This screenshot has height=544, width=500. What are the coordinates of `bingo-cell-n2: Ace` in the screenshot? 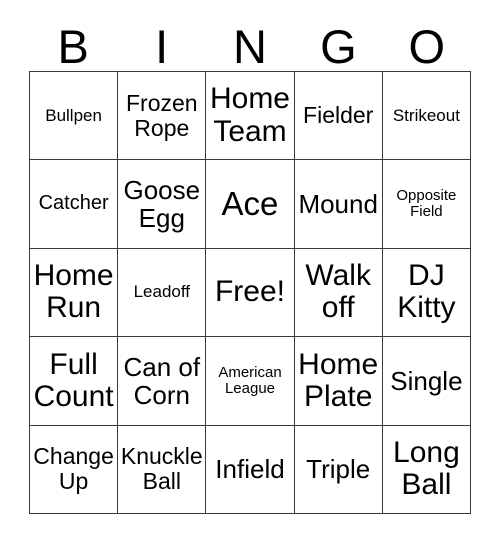 It's located at (250, 204).